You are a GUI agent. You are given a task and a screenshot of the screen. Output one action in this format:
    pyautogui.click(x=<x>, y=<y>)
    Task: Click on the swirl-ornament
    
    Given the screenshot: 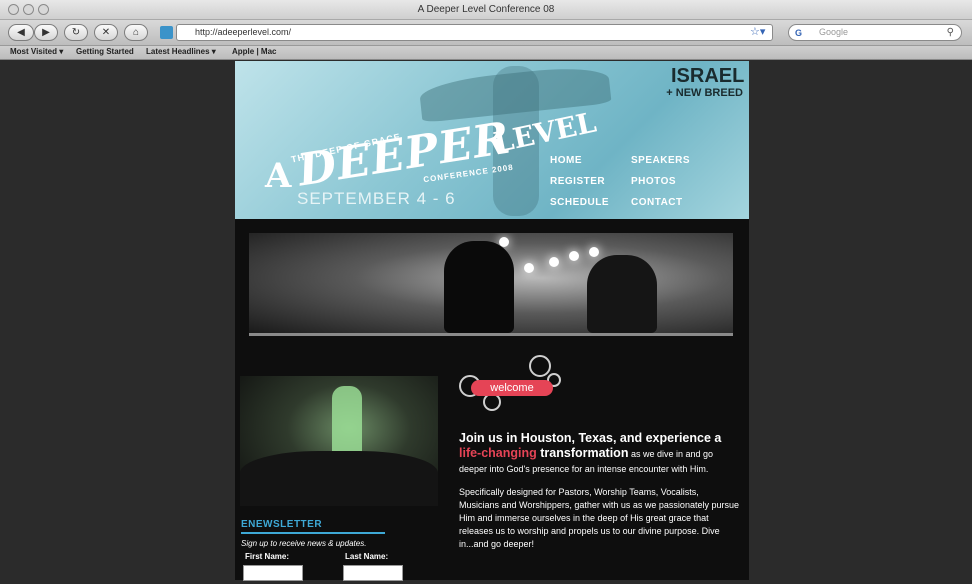 What is the action you would take?
    pyautogui.click(x=540, y=366)
    